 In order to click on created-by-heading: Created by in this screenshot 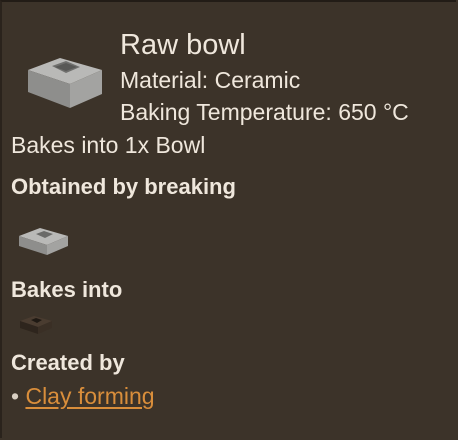, I will do `click(68, 362)`.